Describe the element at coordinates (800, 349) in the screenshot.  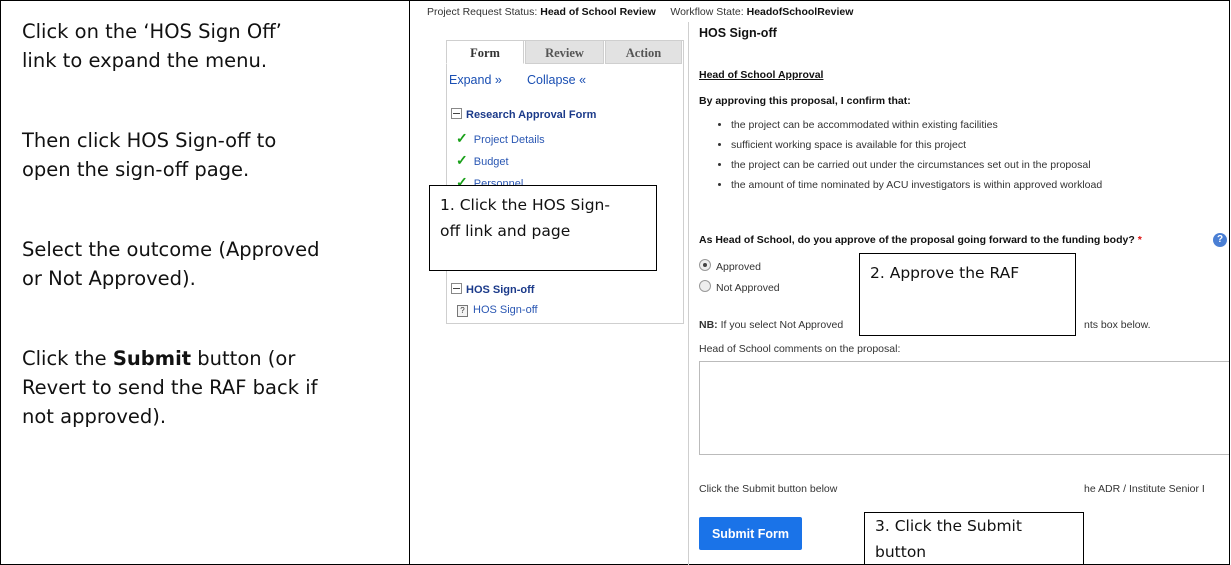
I see `comments-label: Head of School comments on the proposal:` at that location.